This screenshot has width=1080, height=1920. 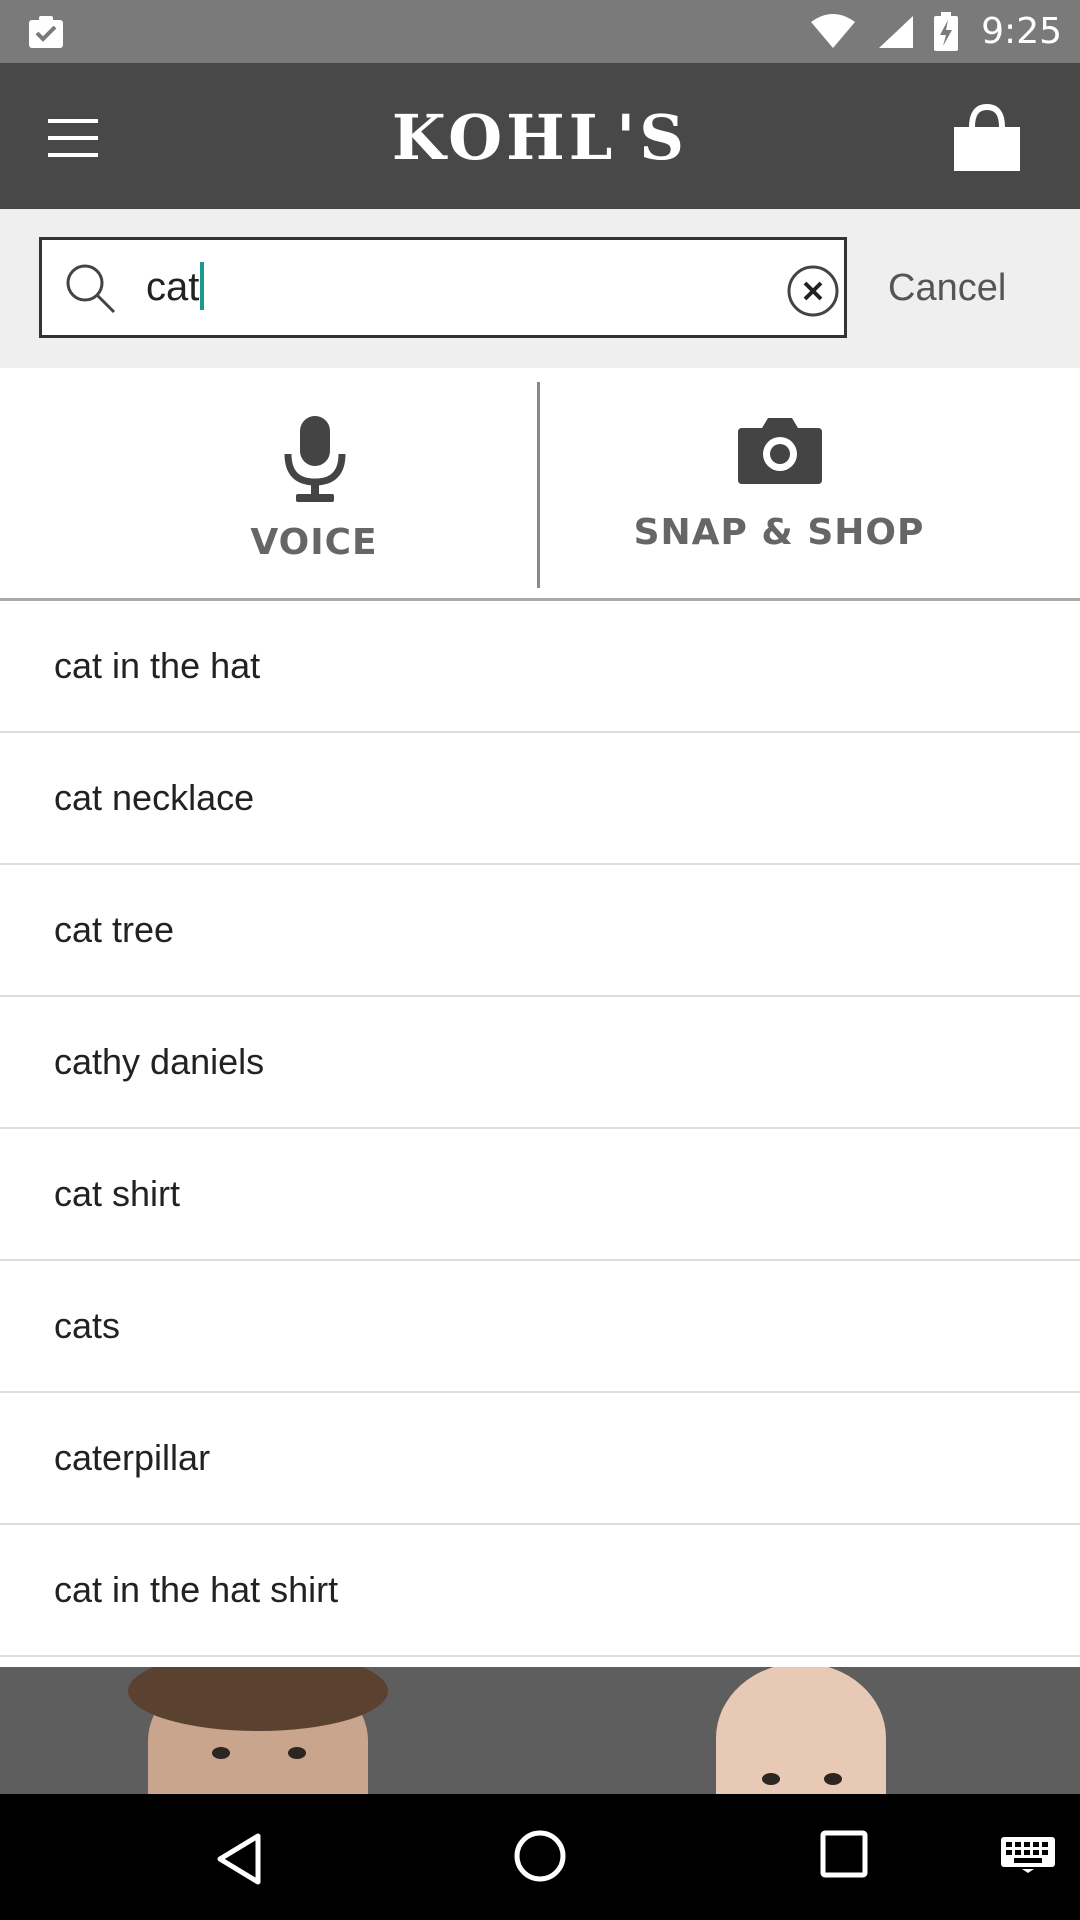 I want to click on search-icon, so click(x=91, y=289).